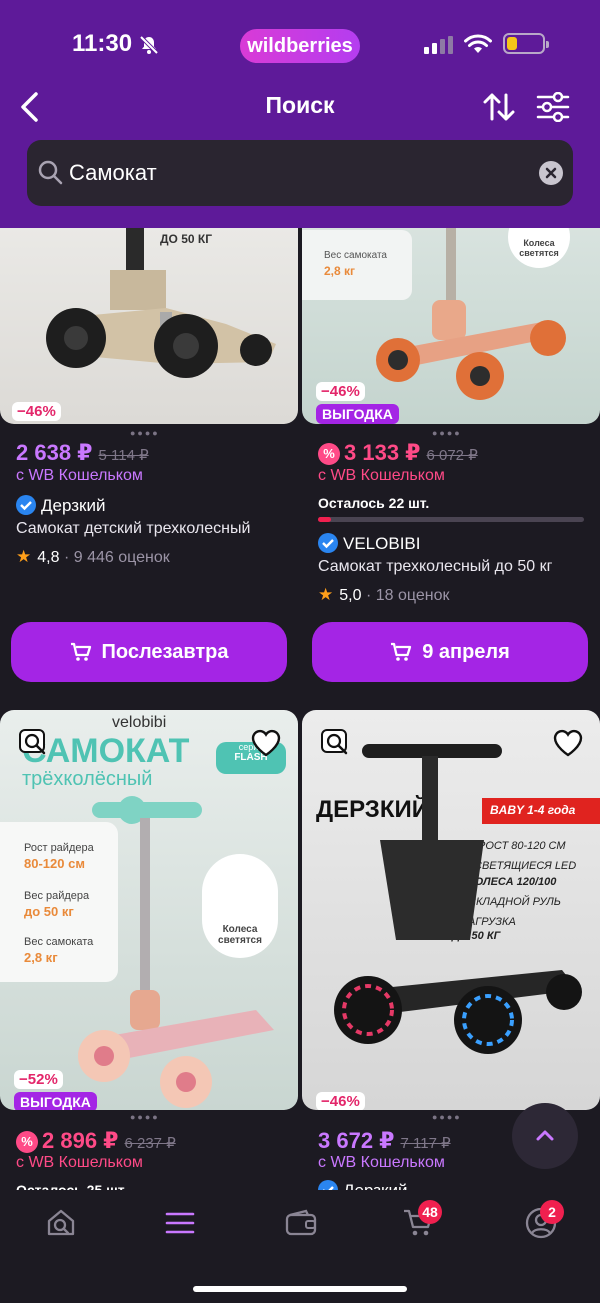 This screenshot has height=1303, width=600. Describe the element at coordinates (478, 43) in the screenshot. I see `wifi-icon` at that location.